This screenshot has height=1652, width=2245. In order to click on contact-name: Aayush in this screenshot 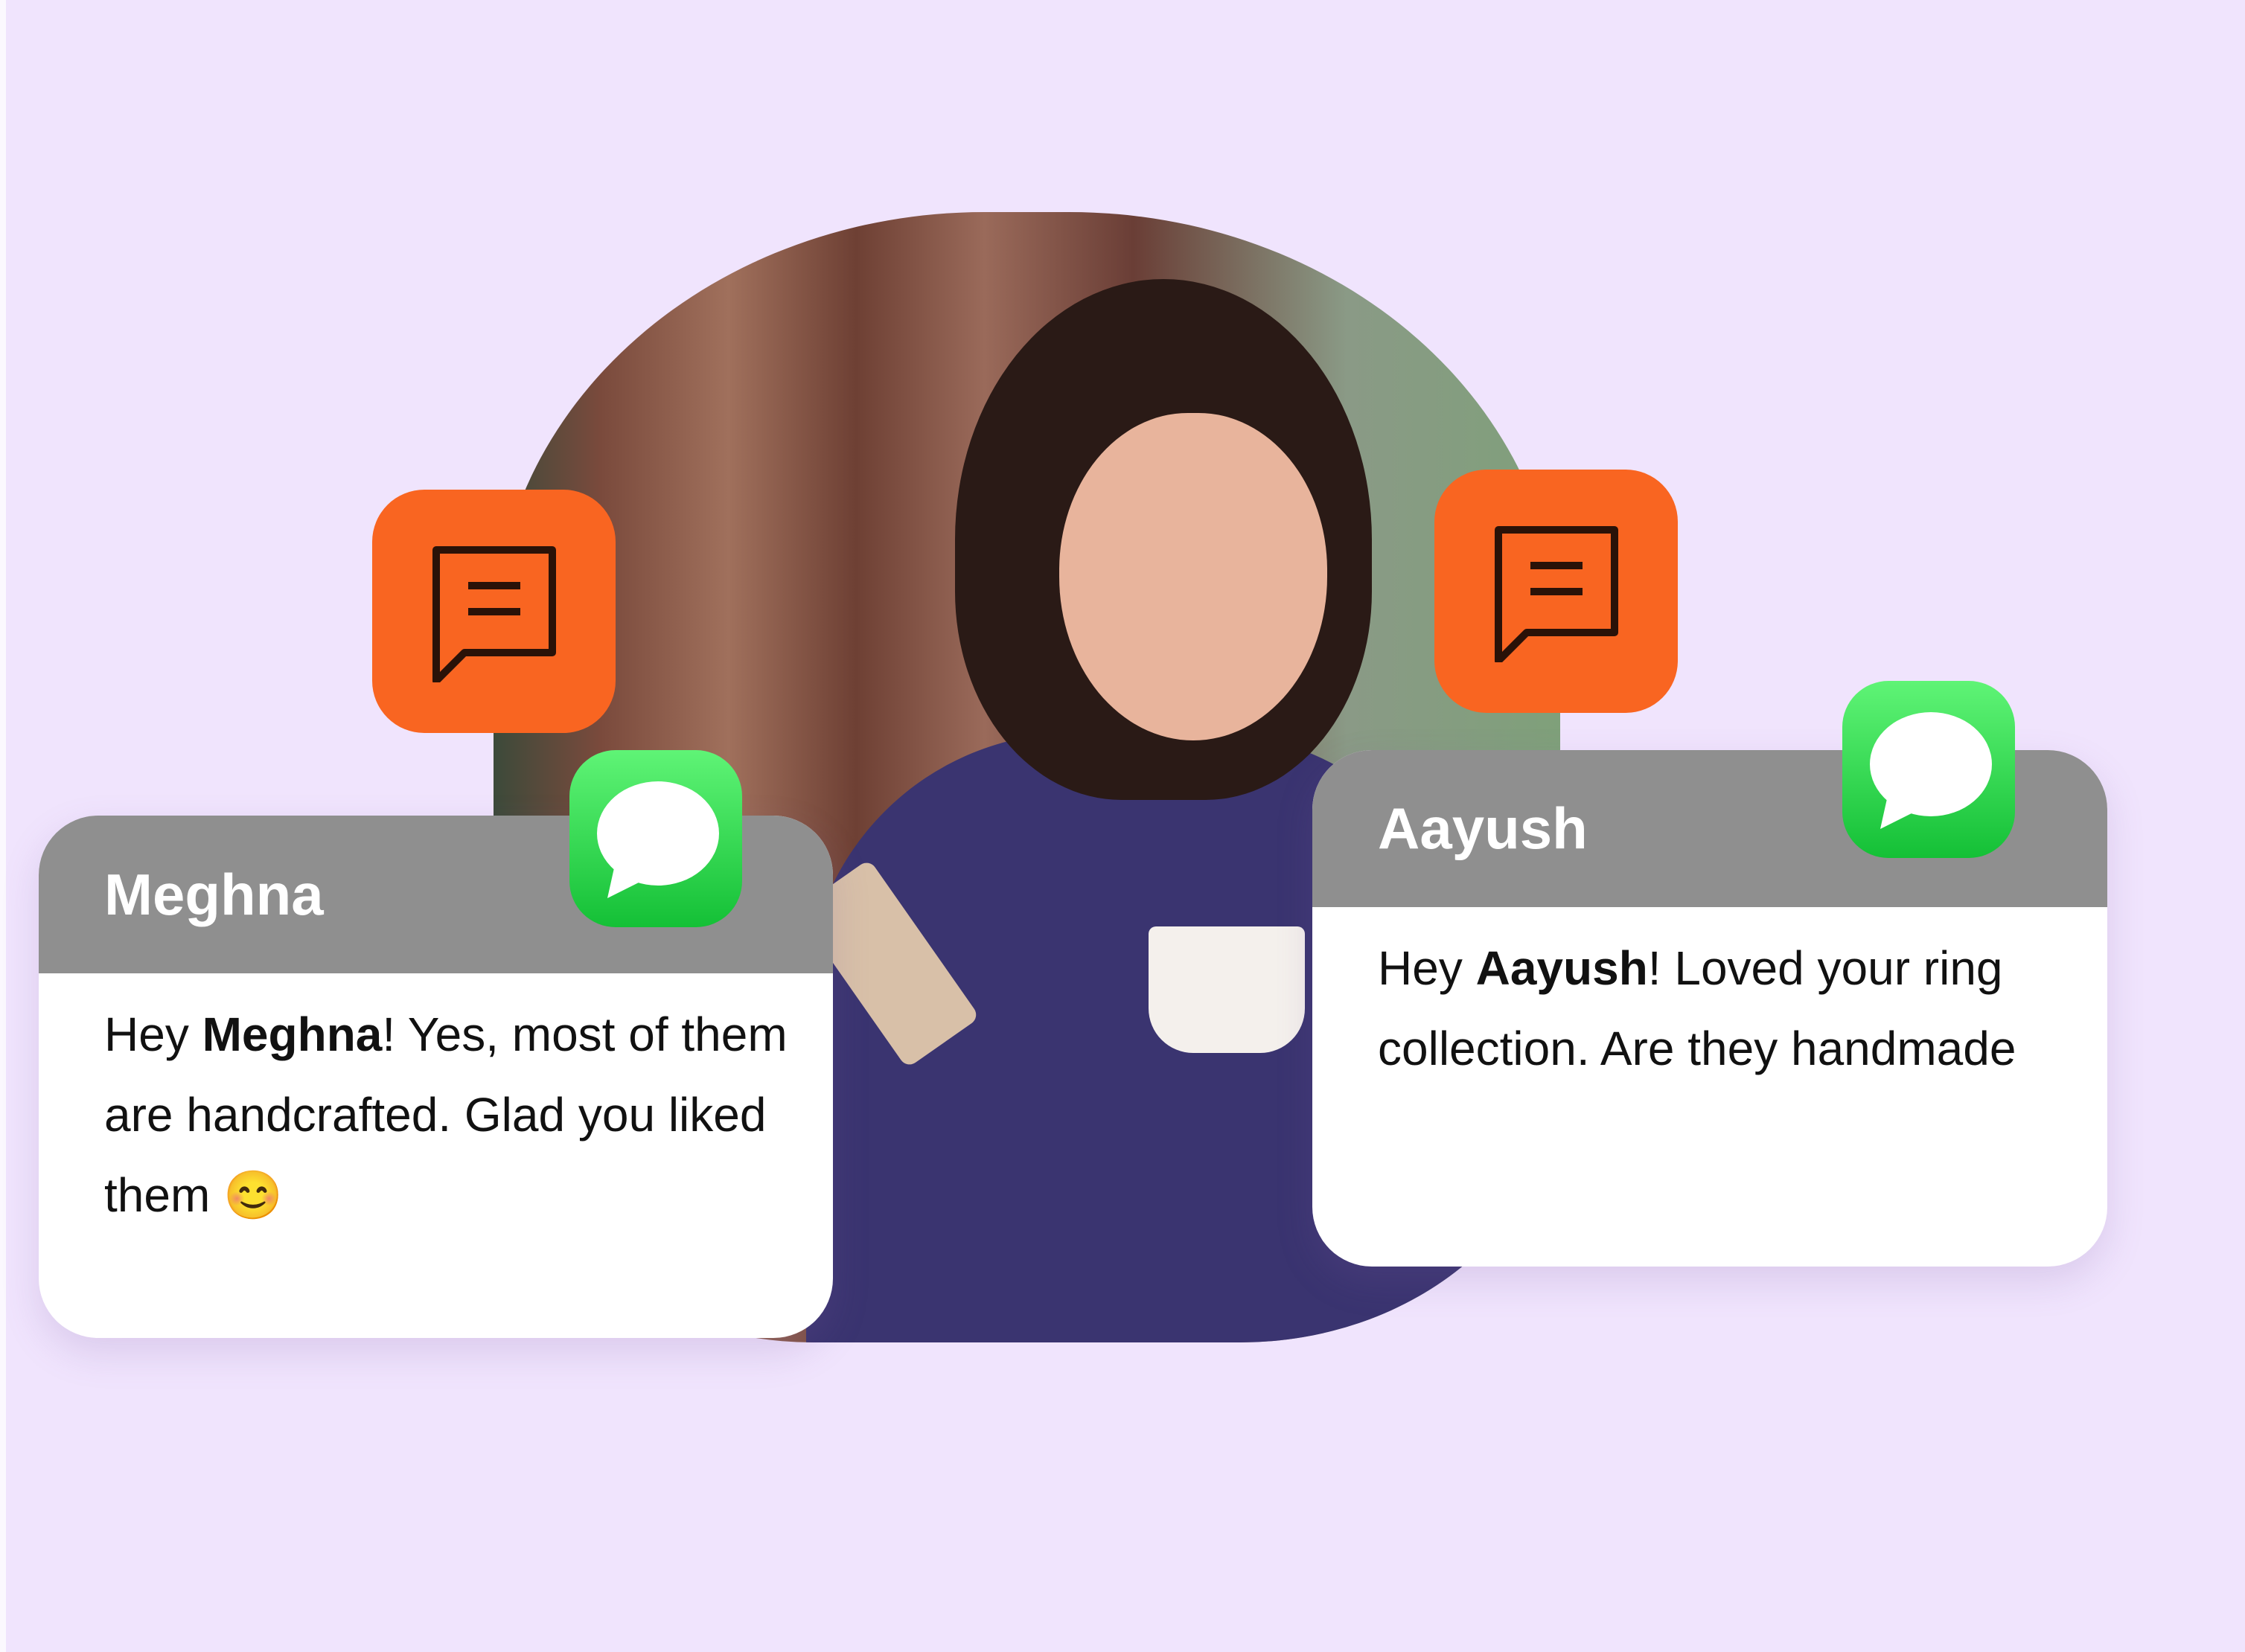, I will do `click(1483, 828)`.